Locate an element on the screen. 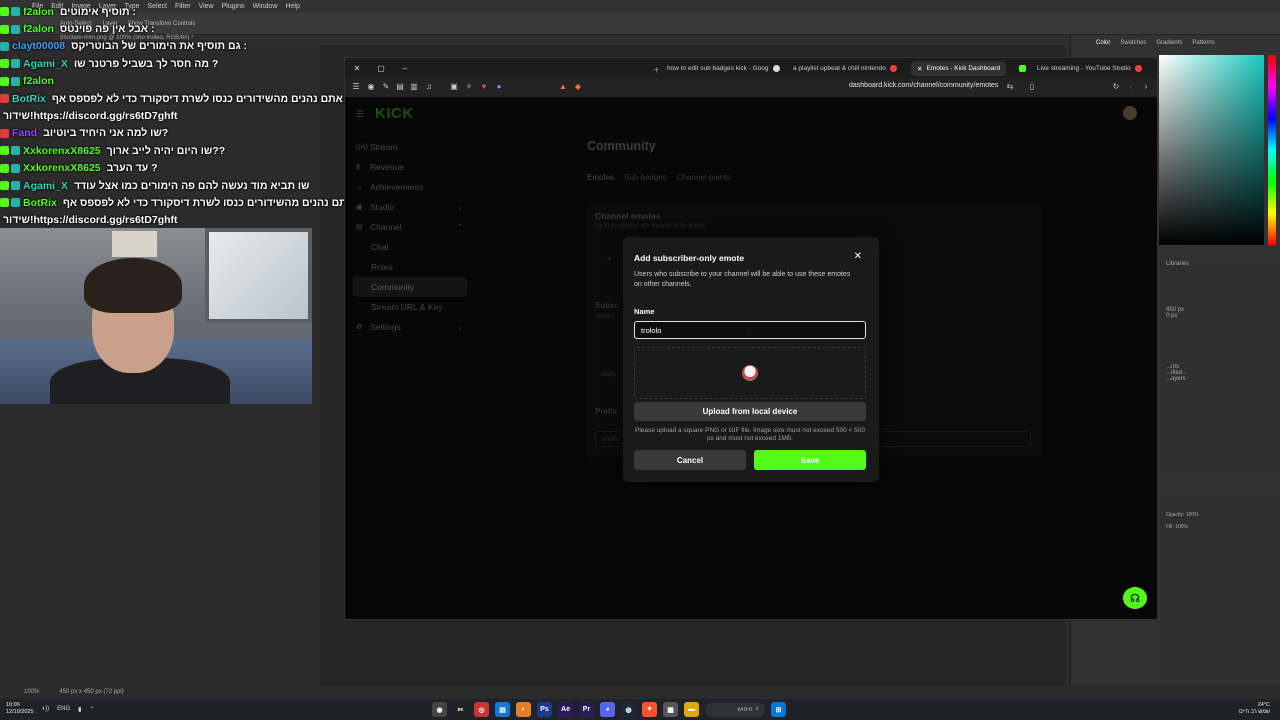  sidebar-item-settings: ⚙ Settings ⌄ is located at coordinates (410, 327).